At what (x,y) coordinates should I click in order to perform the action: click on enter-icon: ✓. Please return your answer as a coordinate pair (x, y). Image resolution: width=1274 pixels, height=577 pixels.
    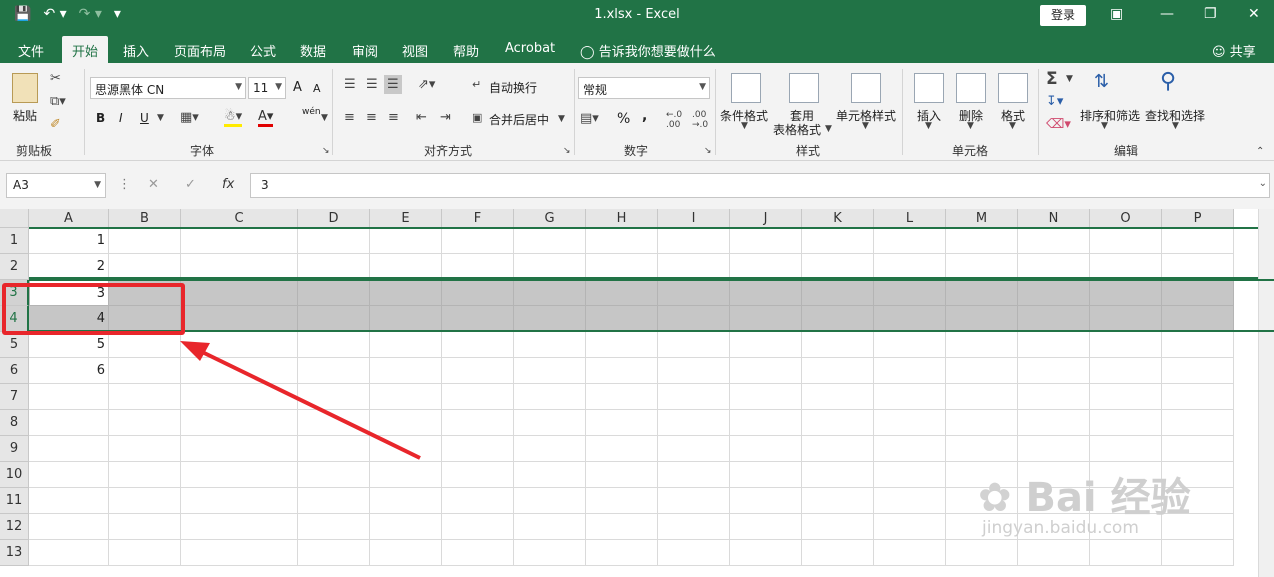
    Looking at the image, I should click on (190, 184).